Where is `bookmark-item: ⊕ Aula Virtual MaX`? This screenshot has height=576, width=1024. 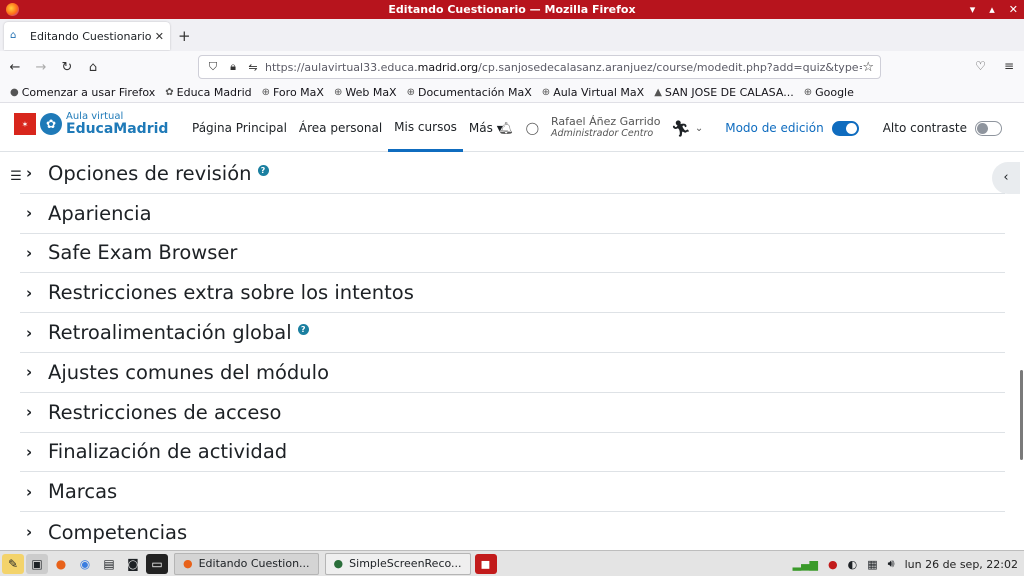
bookmark-item: ⊕ Aula Virtual MaX is located at coordinates (593, 92).